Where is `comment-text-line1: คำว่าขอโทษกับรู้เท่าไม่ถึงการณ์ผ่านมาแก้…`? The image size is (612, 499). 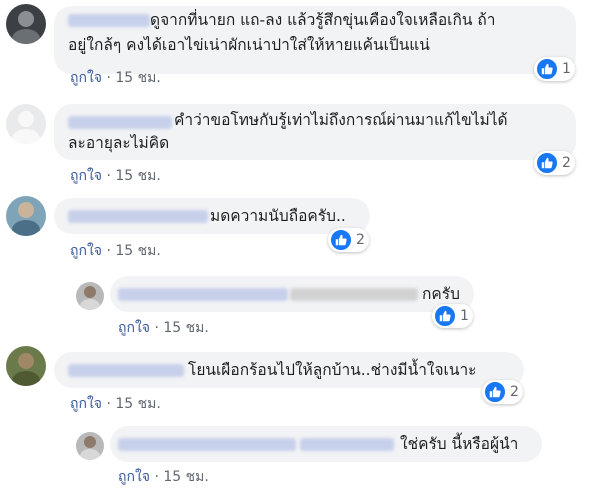
comment-text-line1: คำว่าขอโทษกับรู้เท่าไม่ถึงการณ์ผ่านมาแก้… is located at coordinates (341, 120).